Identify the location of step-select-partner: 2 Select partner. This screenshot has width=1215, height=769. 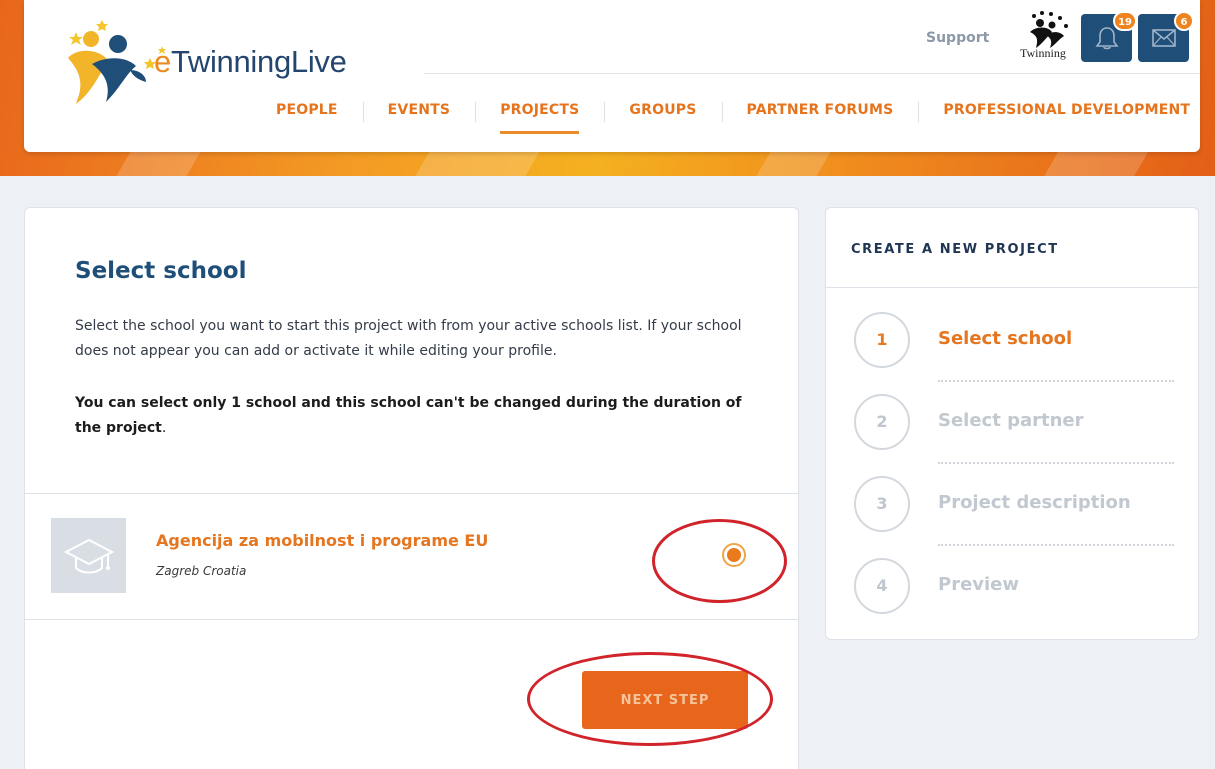
(1019, 429).